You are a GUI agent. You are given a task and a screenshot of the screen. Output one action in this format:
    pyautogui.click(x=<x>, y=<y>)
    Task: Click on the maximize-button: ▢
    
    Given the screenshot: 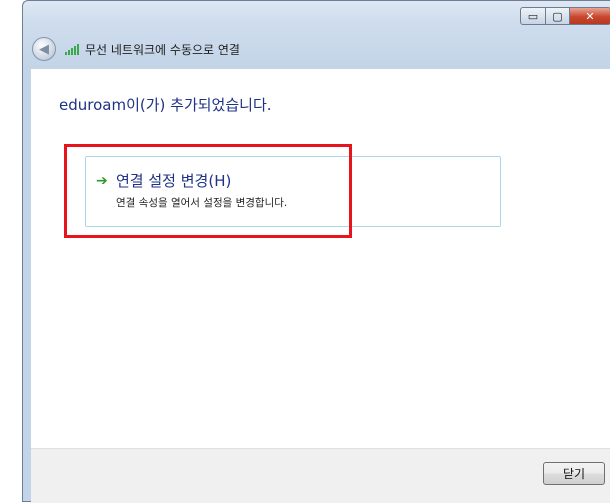 What is the action you would take?
    pyautogui.click(x=557, y=16)
    